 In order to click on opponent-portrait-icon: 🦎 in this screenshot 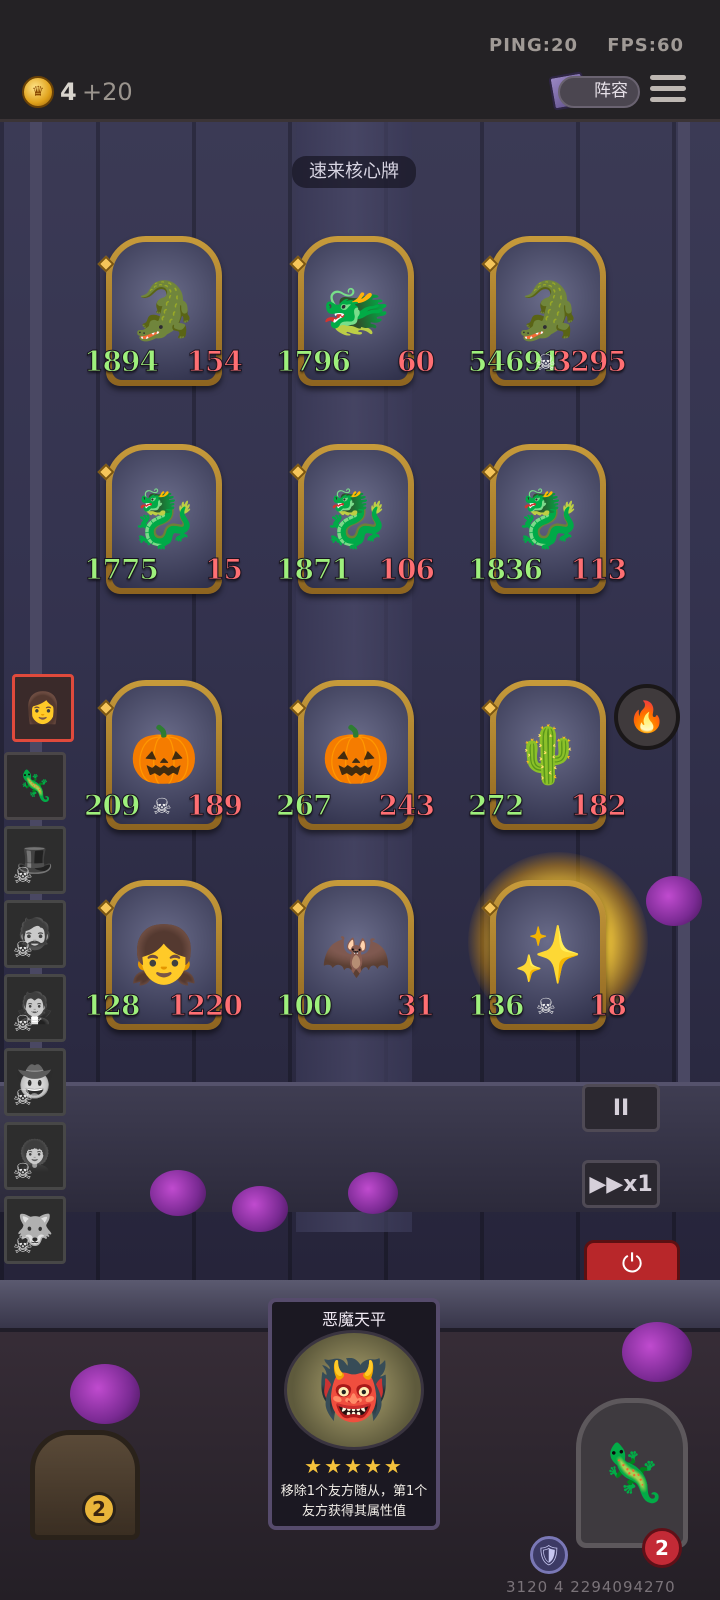, I will do `click(35, 786)`.